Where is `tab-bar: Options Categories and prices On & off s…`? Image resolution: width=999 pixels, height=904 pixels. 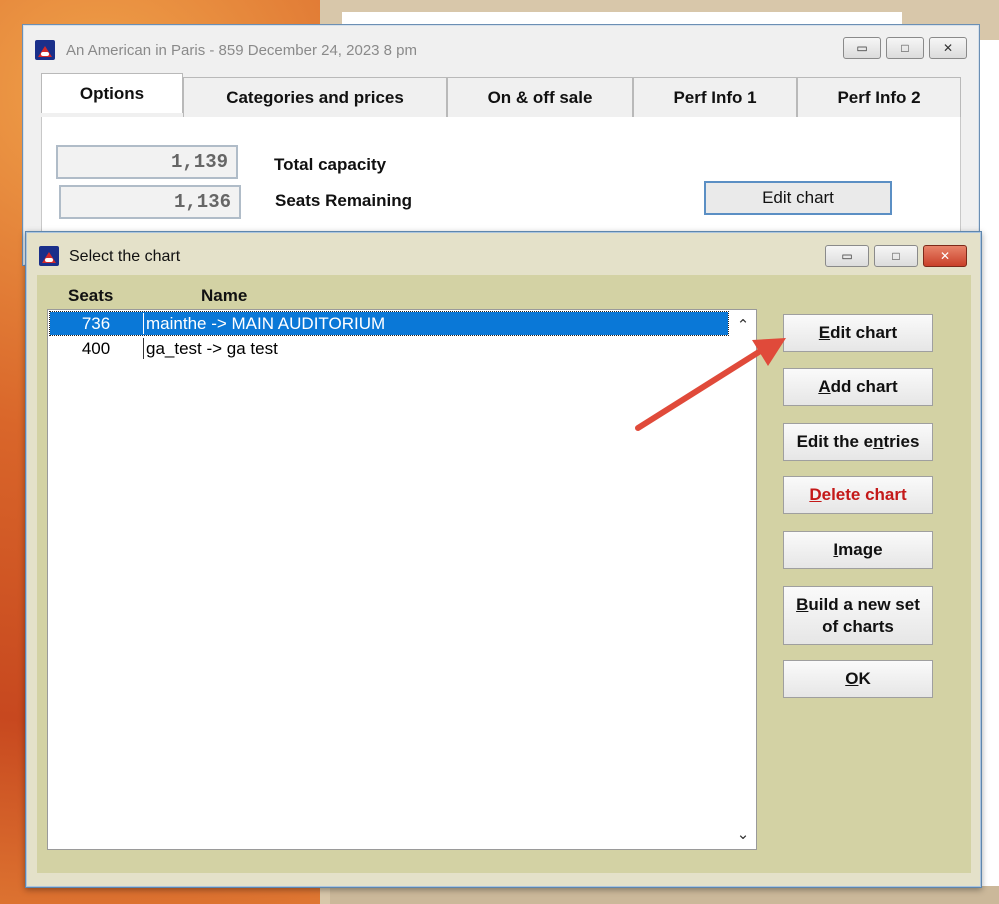 tab-bar: Options Categories and prices On & off s… is located at coordinates (501, 95).